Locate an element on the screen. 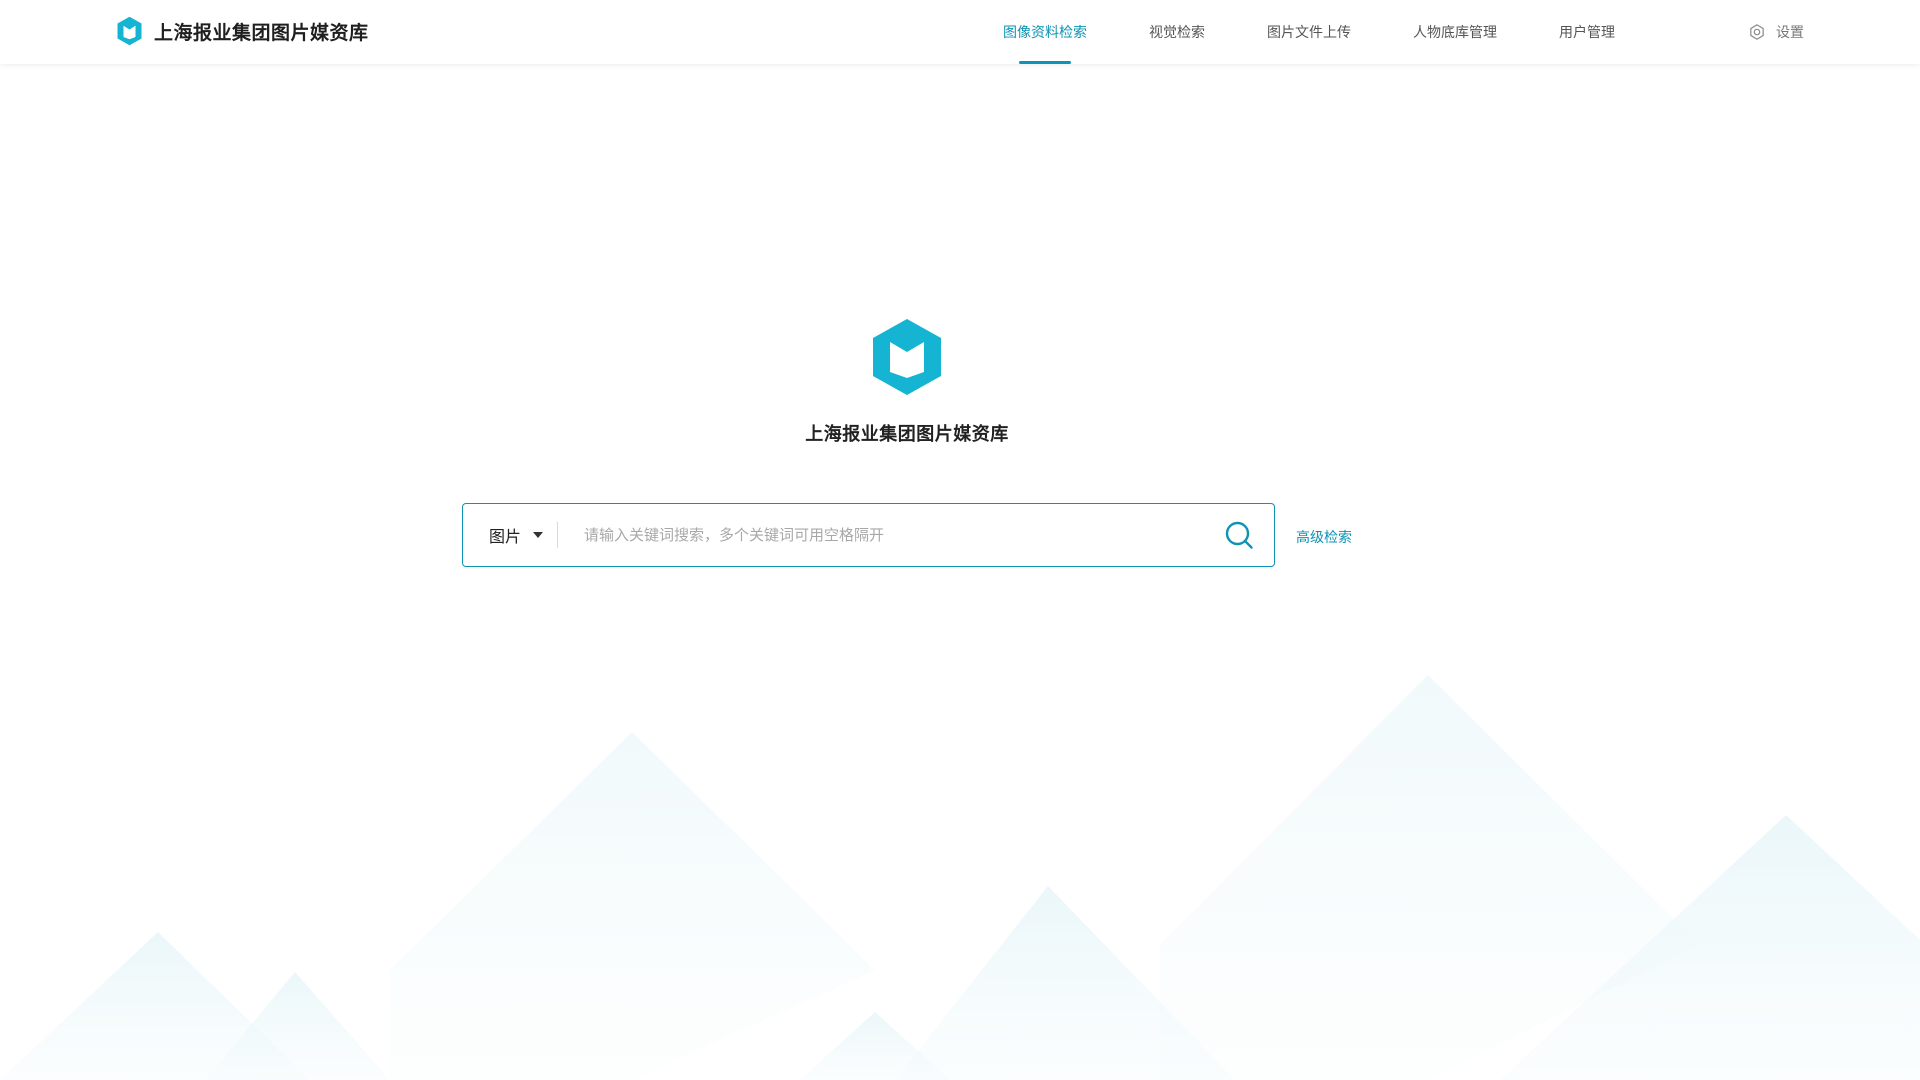 The image size is (1920, 1080). nav-item-upload: 图片文件上传 is located at coordinates (1309, 32).